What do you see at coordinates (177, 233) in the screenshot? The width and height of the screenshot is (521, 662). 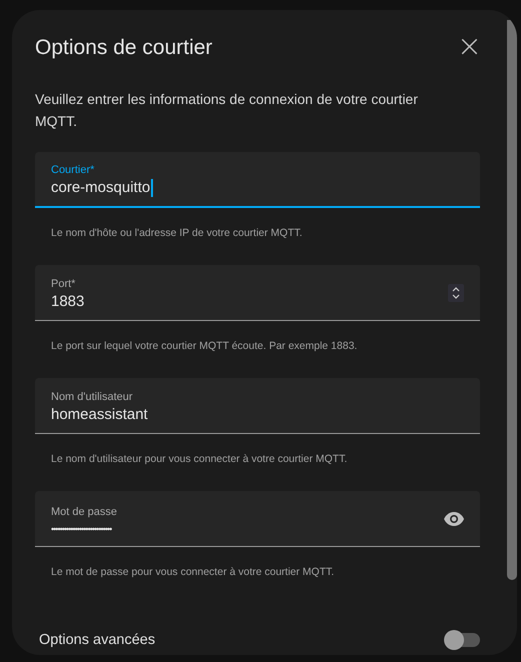 I see `helper-text: Le nom d'hôte ou l'adresse IP de votre courtier MQTT.` at bounding box center [177, 233].